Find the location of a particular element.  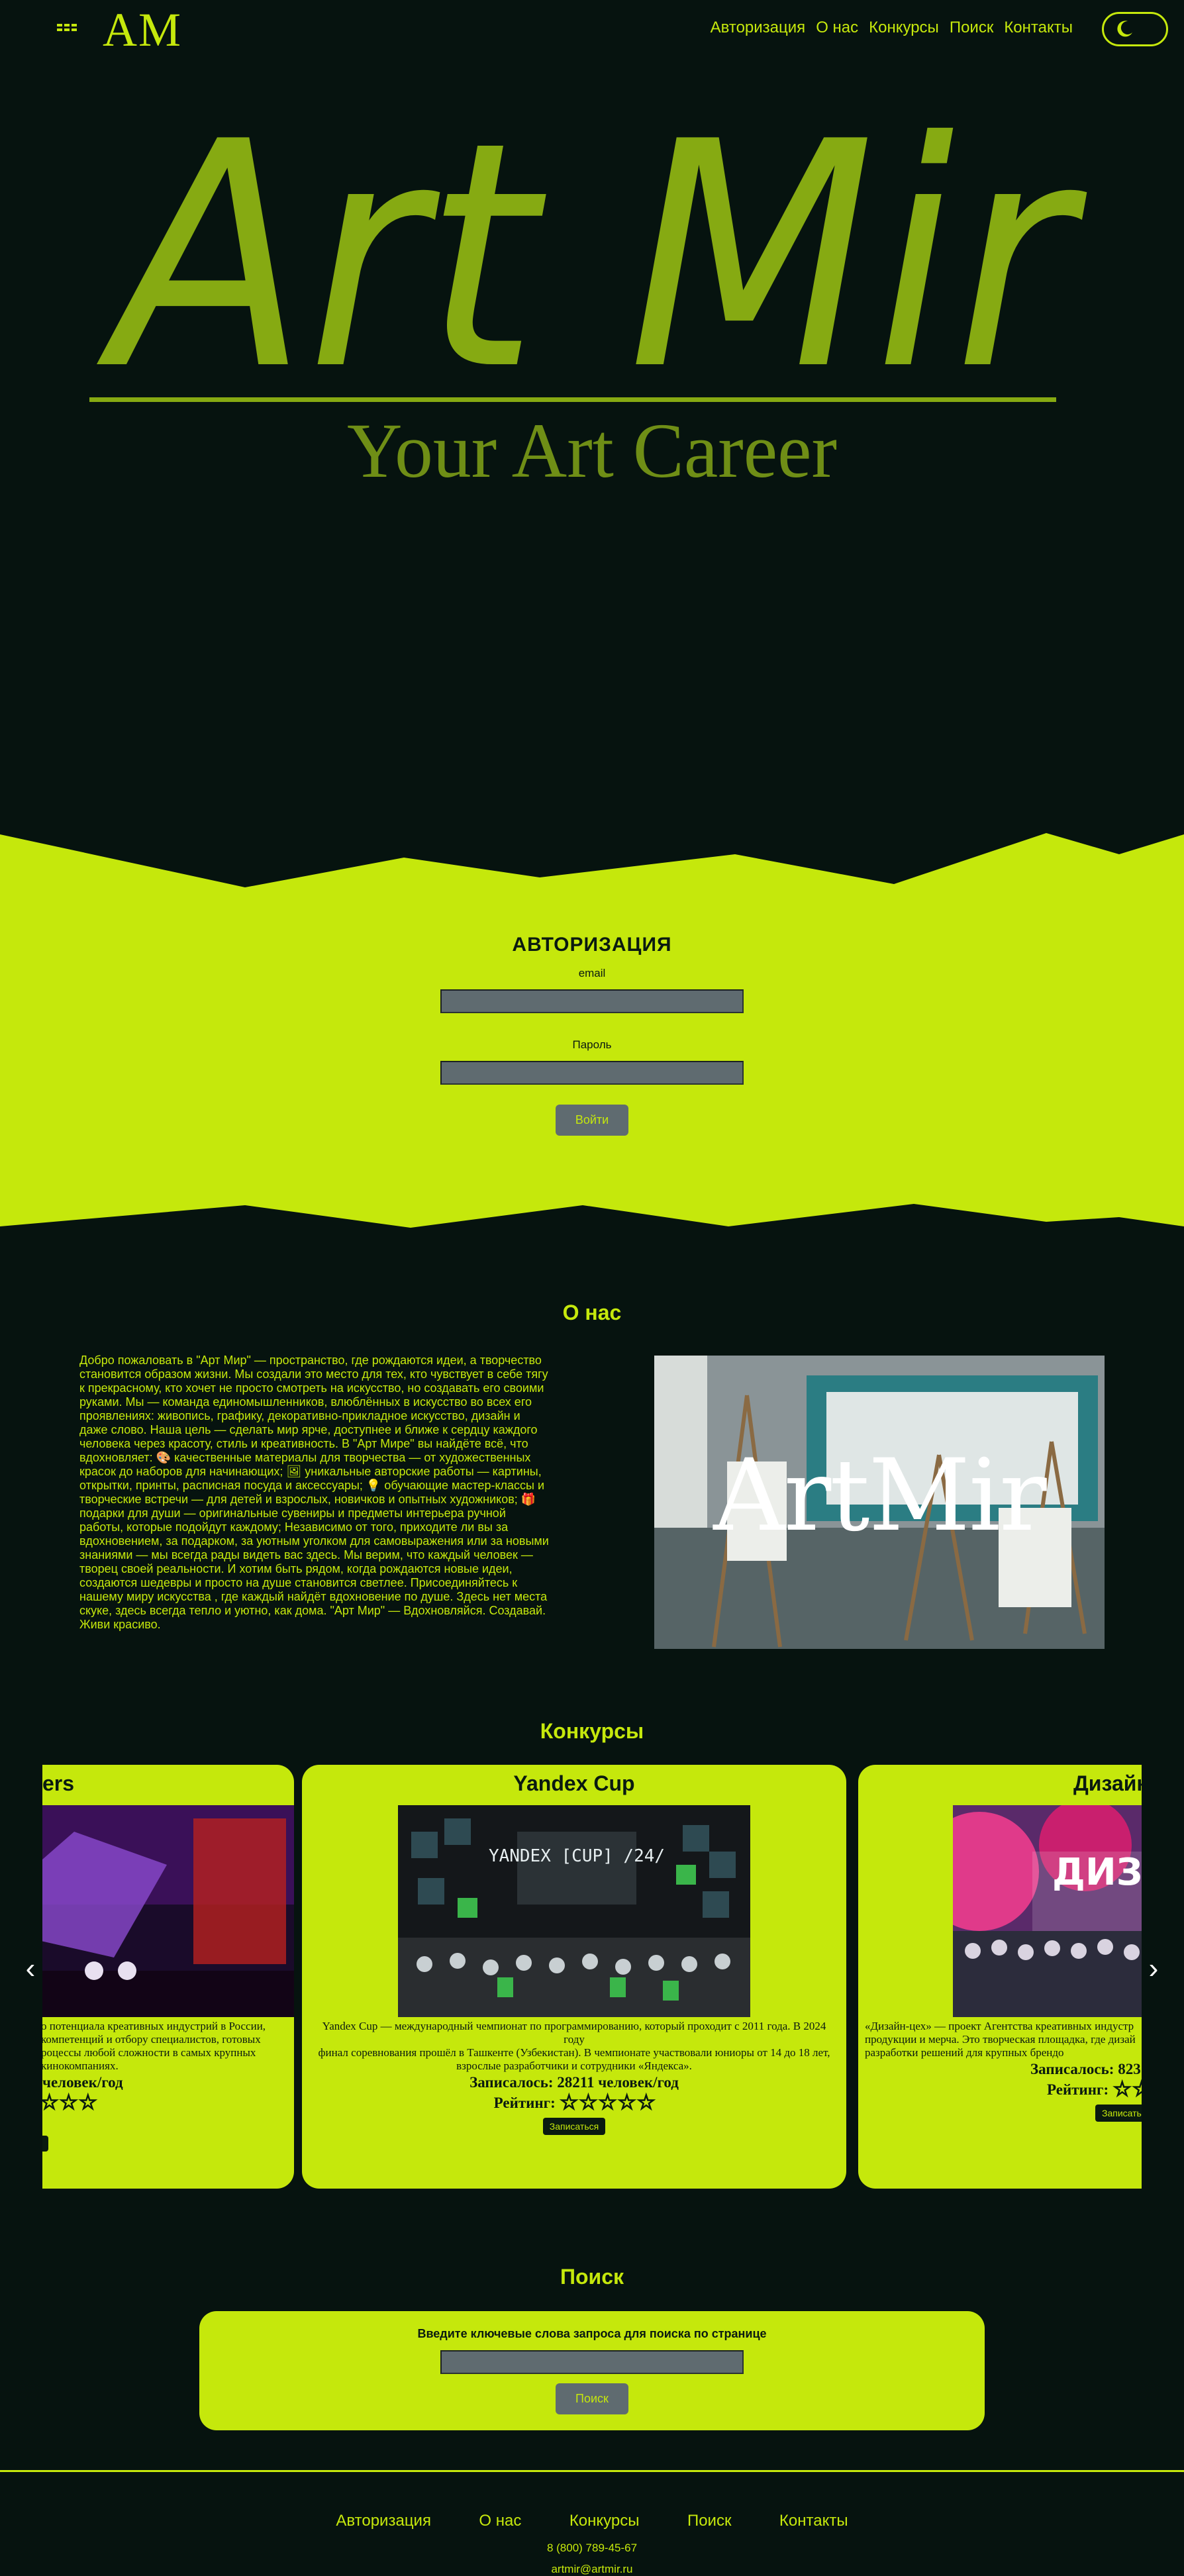

contest-photo: ДИЗАЙ ЦЕХ is located at coordinates (1047, 1911).